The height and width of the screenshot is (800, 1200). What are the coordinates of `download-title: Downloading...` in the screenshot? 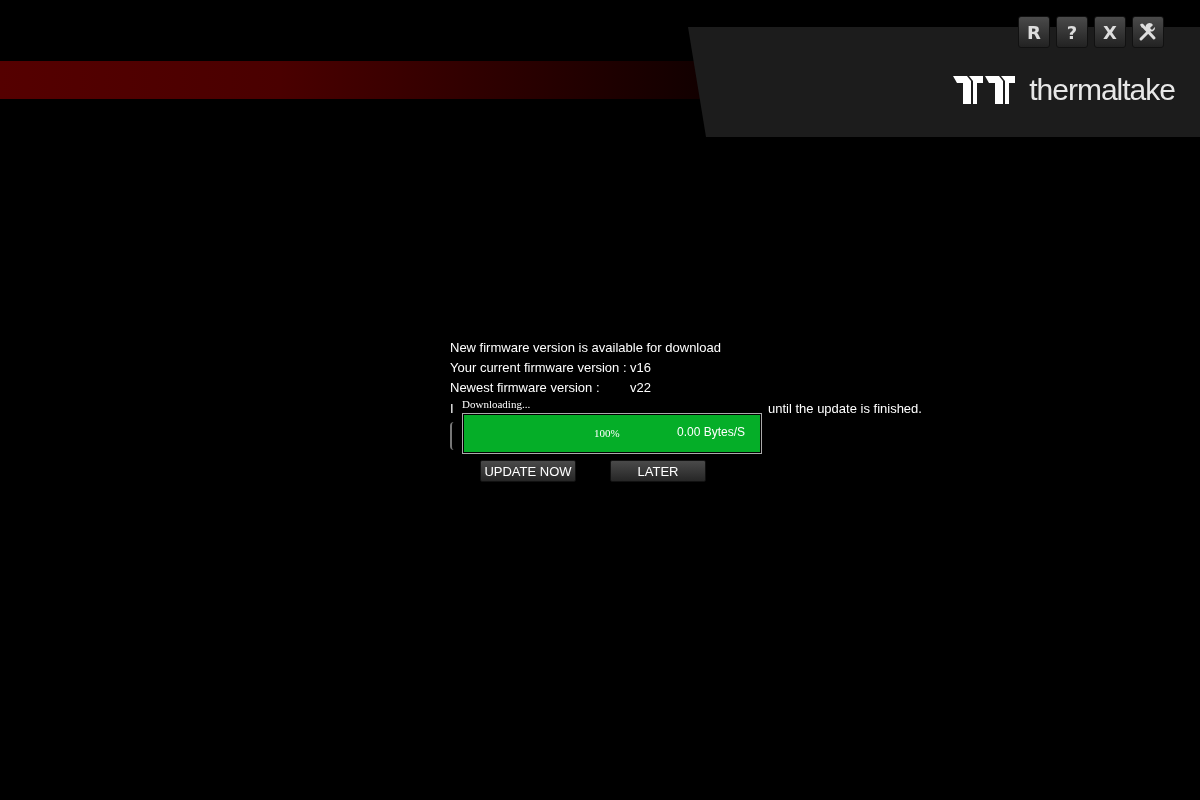 It's located at (496, 404).